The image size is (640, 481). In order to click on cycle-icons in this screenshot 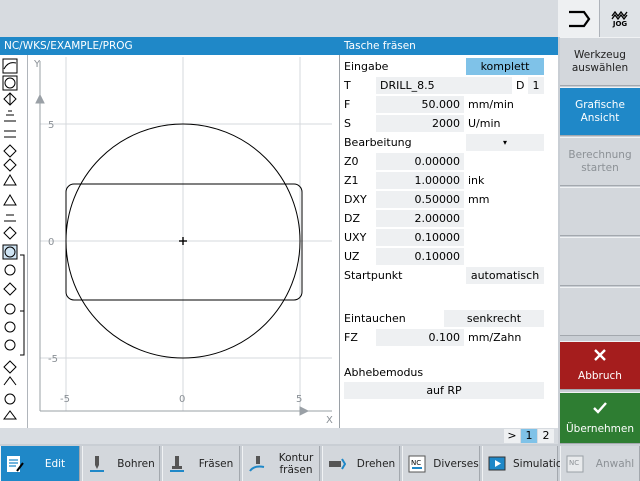, I will do `click(13, 239)`.